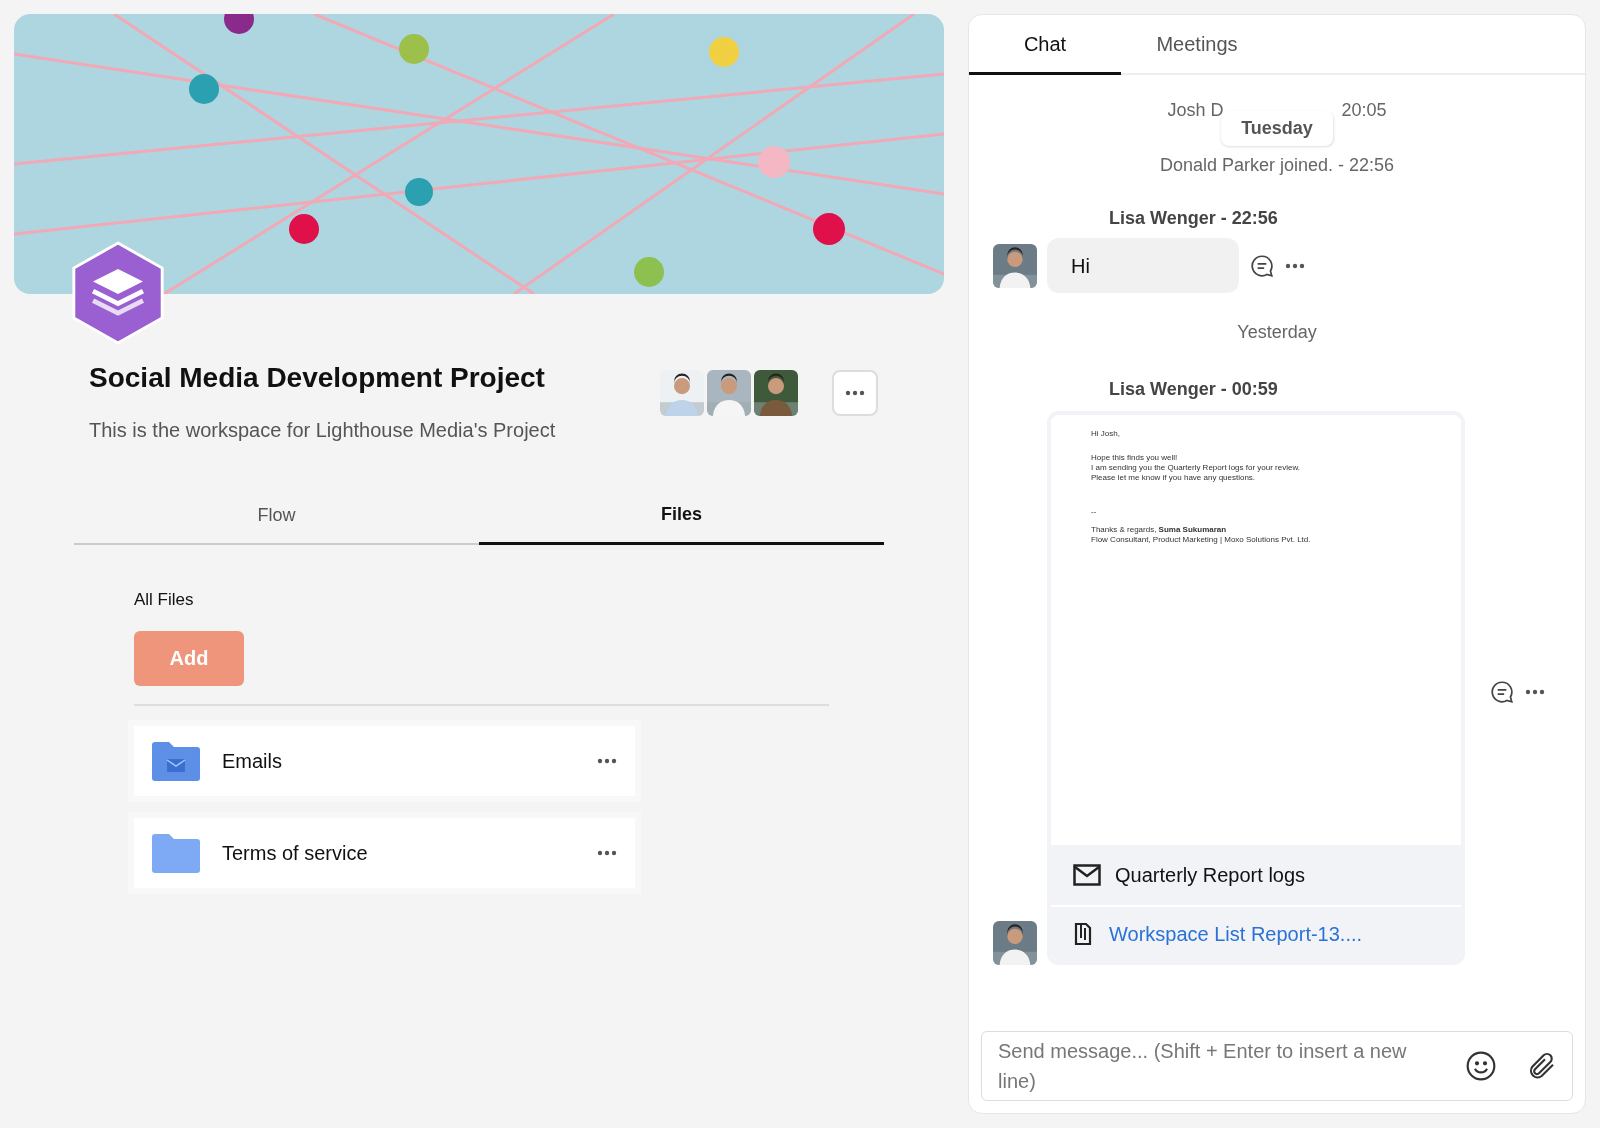 The image size is (1600, 1128). Describe the element at coordinates (384, 760) in the screenshot. I see `file-row: Emails` at that location.